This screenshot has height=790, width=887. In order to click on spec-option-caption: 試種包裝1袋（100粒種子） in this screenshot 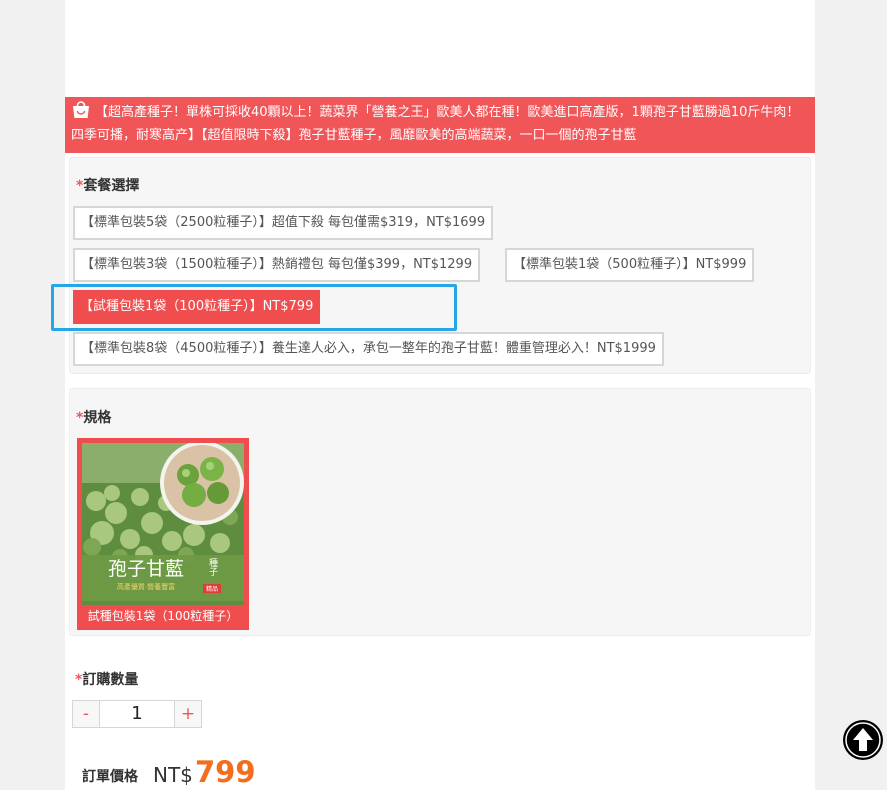, I will do `click(163, 616)`.